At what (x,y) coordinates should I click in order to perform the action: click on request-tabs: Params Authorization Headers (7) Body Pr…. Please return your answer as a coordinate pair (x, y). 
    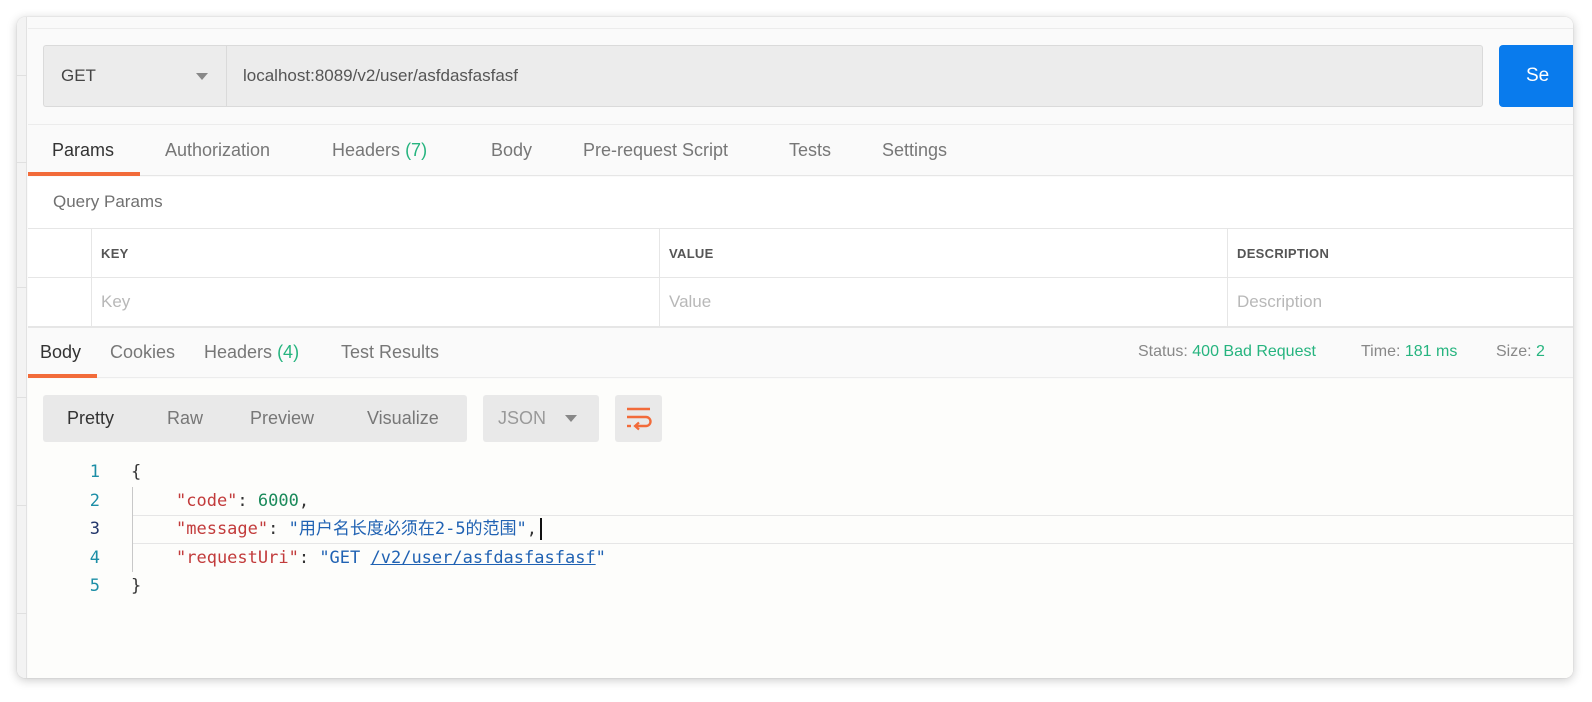
    Looking at the image, I should click on (800, 150).